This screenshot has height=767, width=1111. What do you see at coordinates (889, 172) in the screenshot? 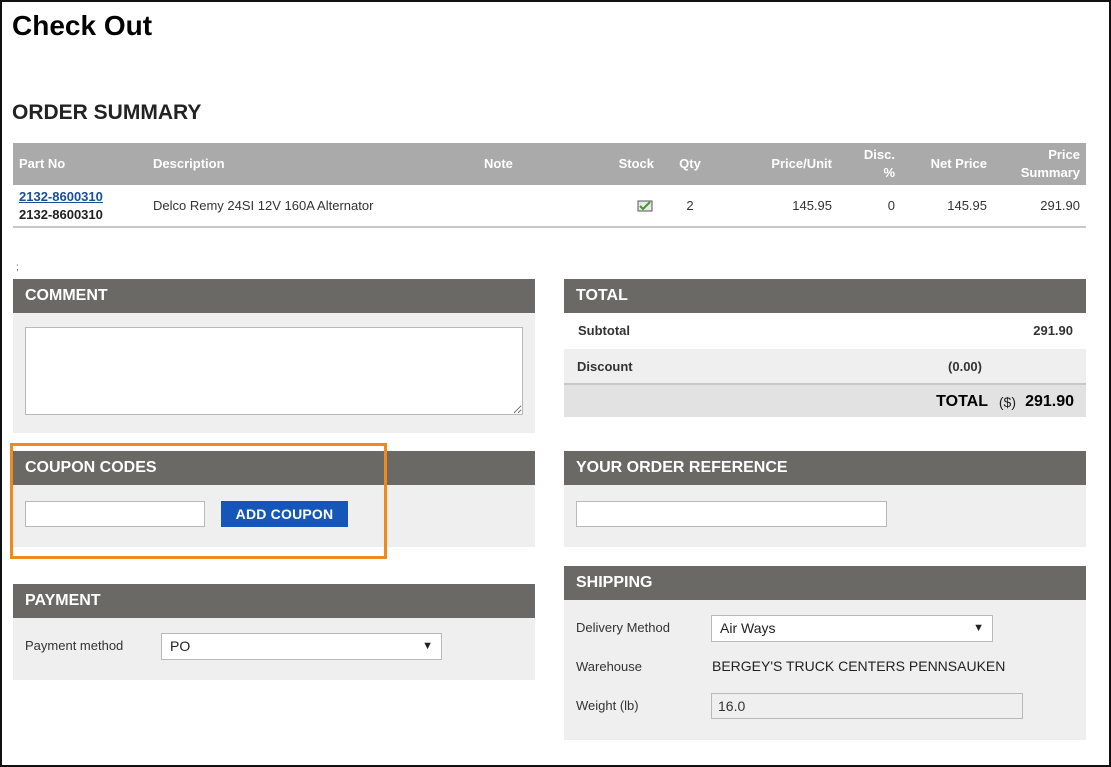
I see `col-disc-line2: %` at bounding box center [889, 172].